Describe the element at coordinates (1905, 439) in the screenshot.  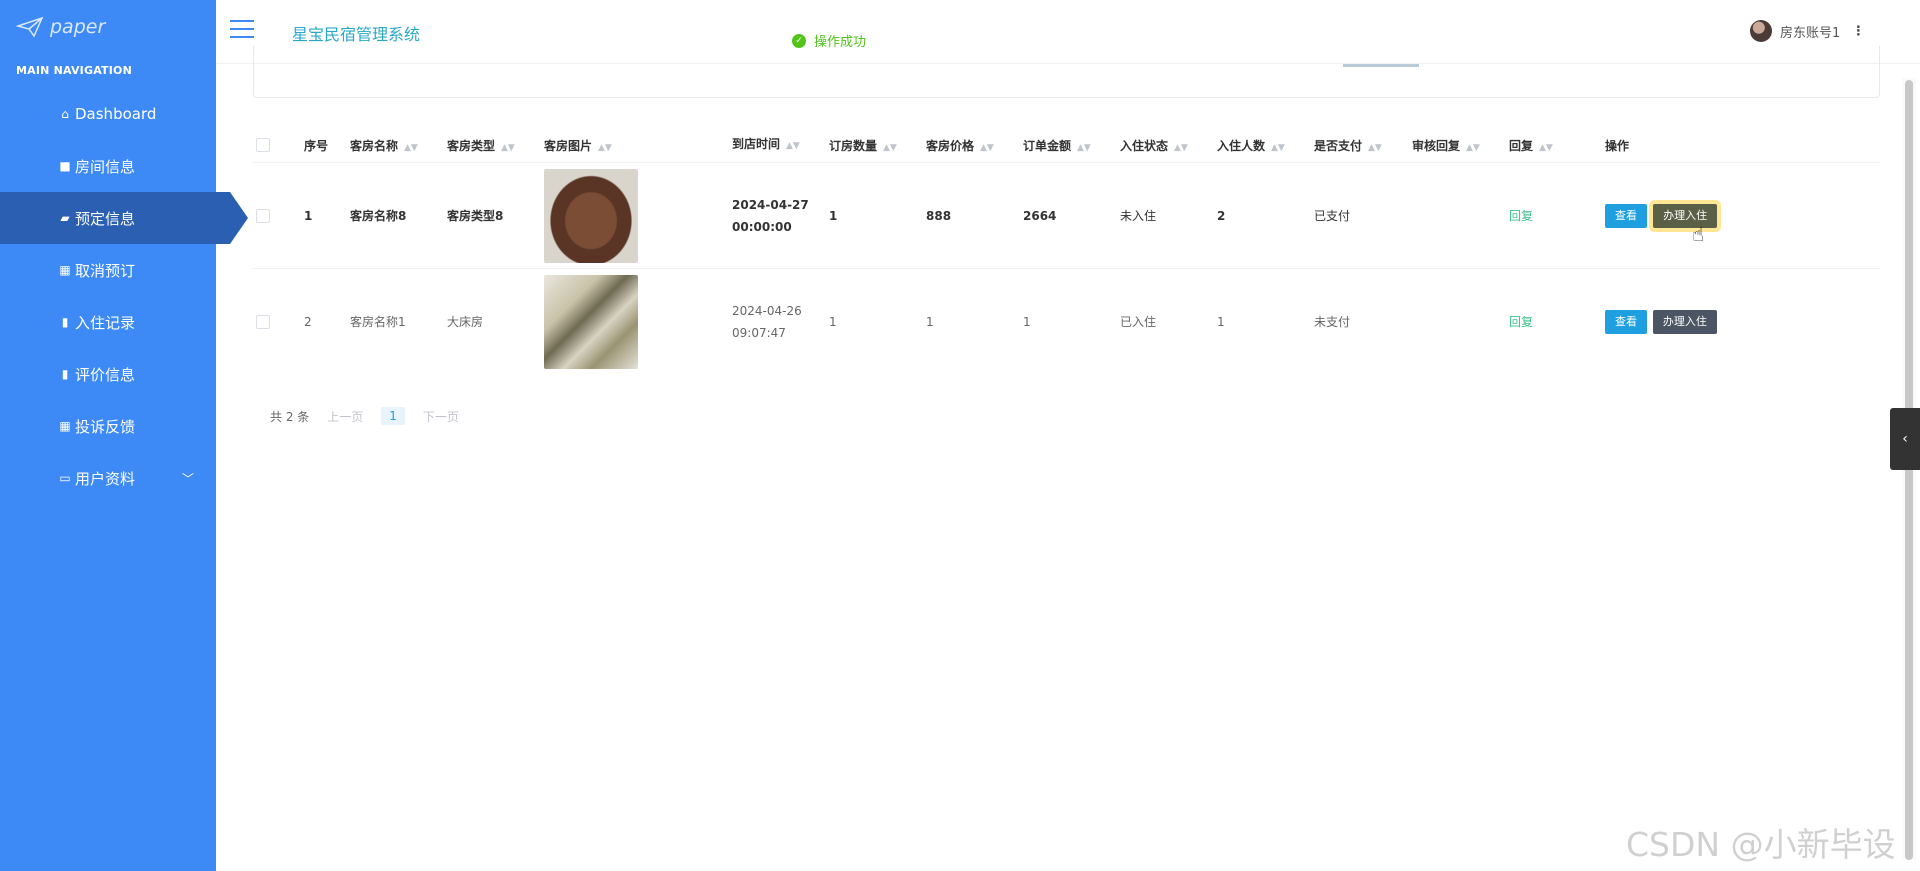
I see `collapse-panel-tab: ‹` at that location.